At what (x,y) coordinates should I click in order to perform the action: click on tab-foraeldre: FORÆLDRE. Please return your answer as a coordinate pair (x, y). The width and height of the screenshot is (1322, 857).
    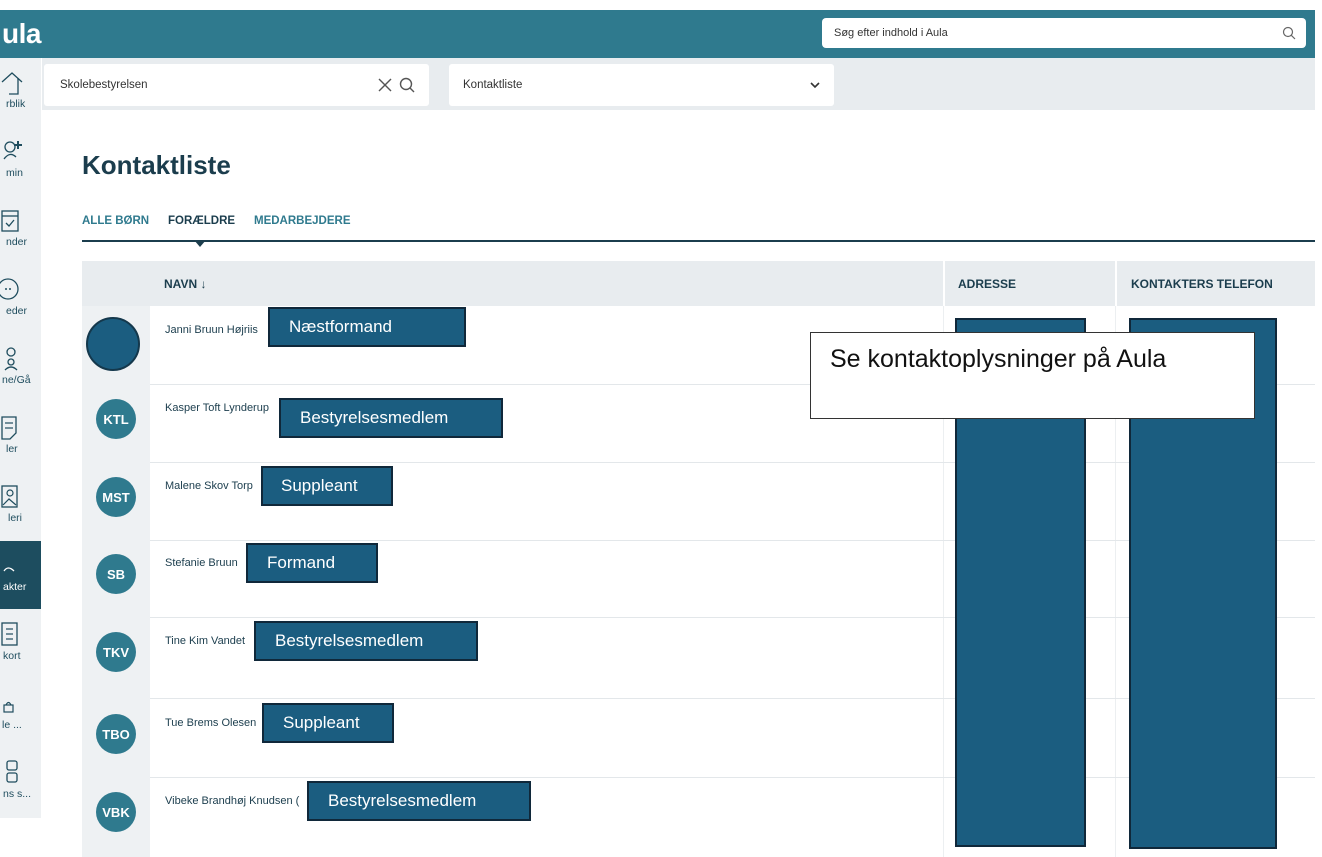
    Looking at the image, I should click on (201, 221).